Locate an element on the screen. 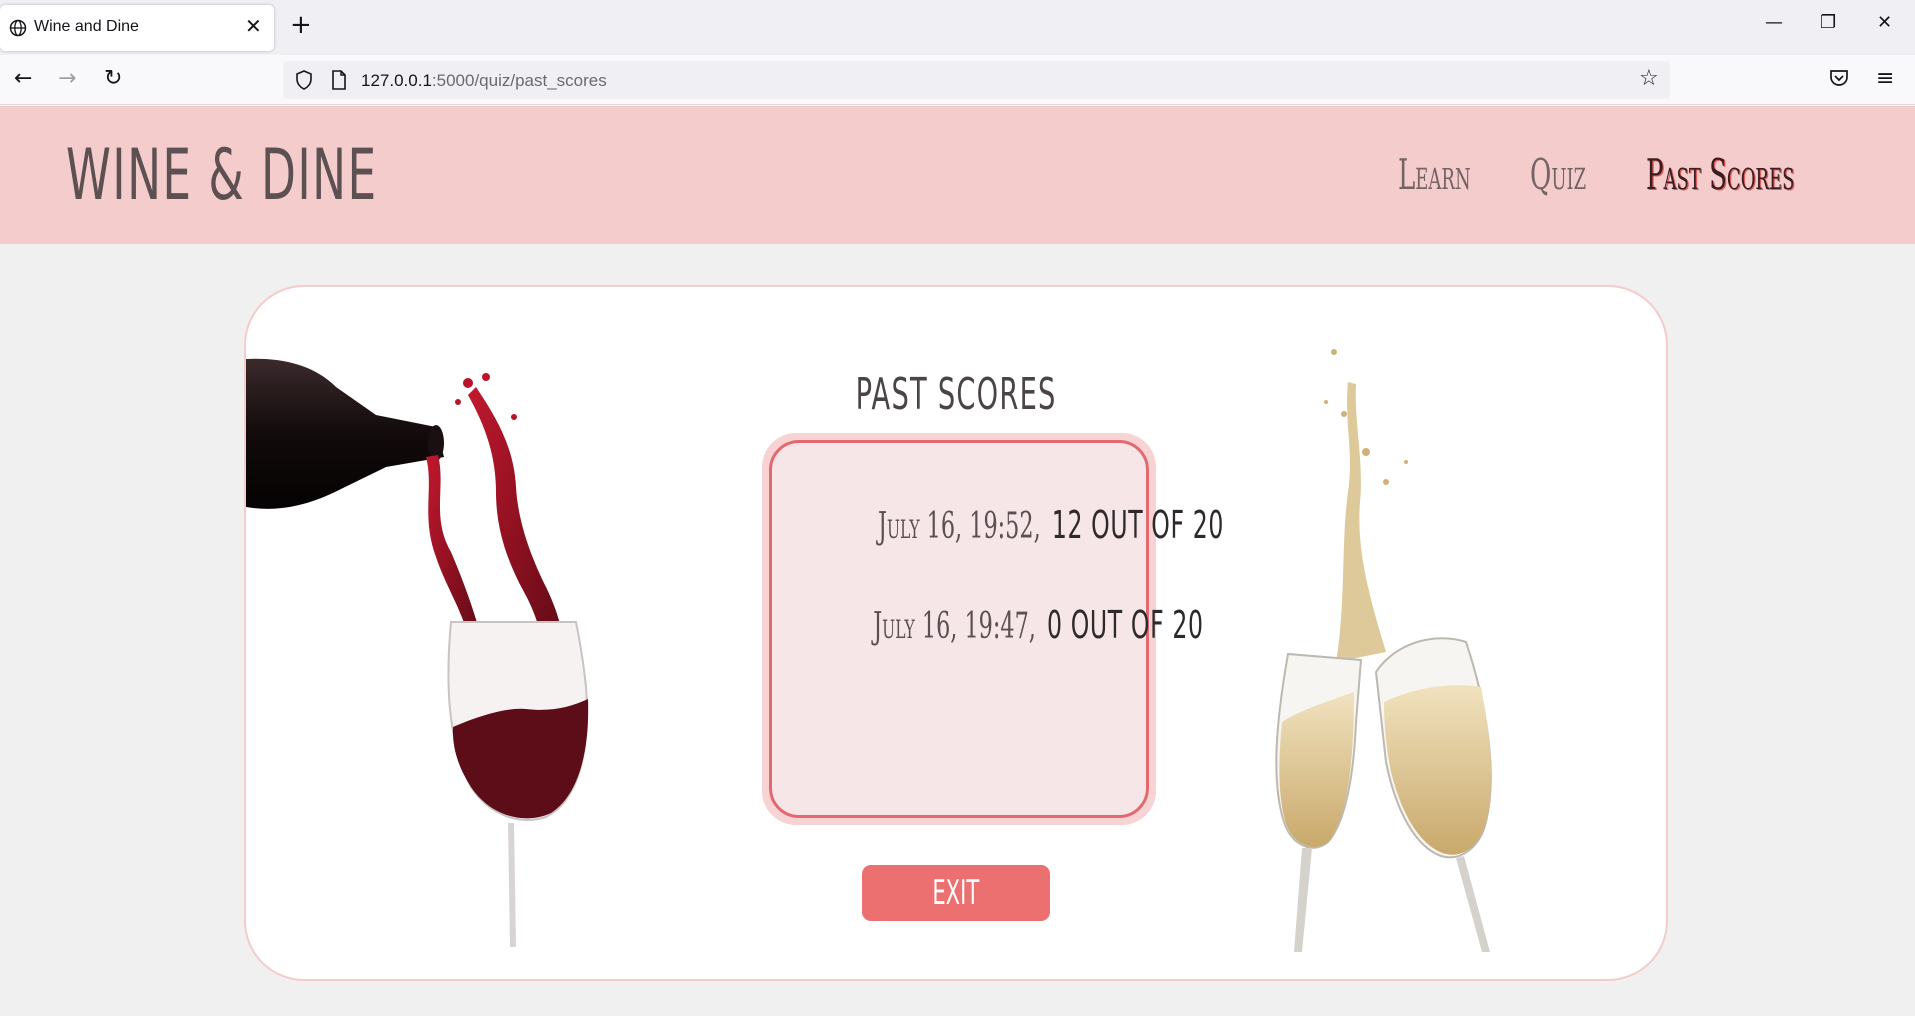  score-row-inner: July 16, 19:52, 12 OUT OF 20 is located at coordinates (1051, 525).